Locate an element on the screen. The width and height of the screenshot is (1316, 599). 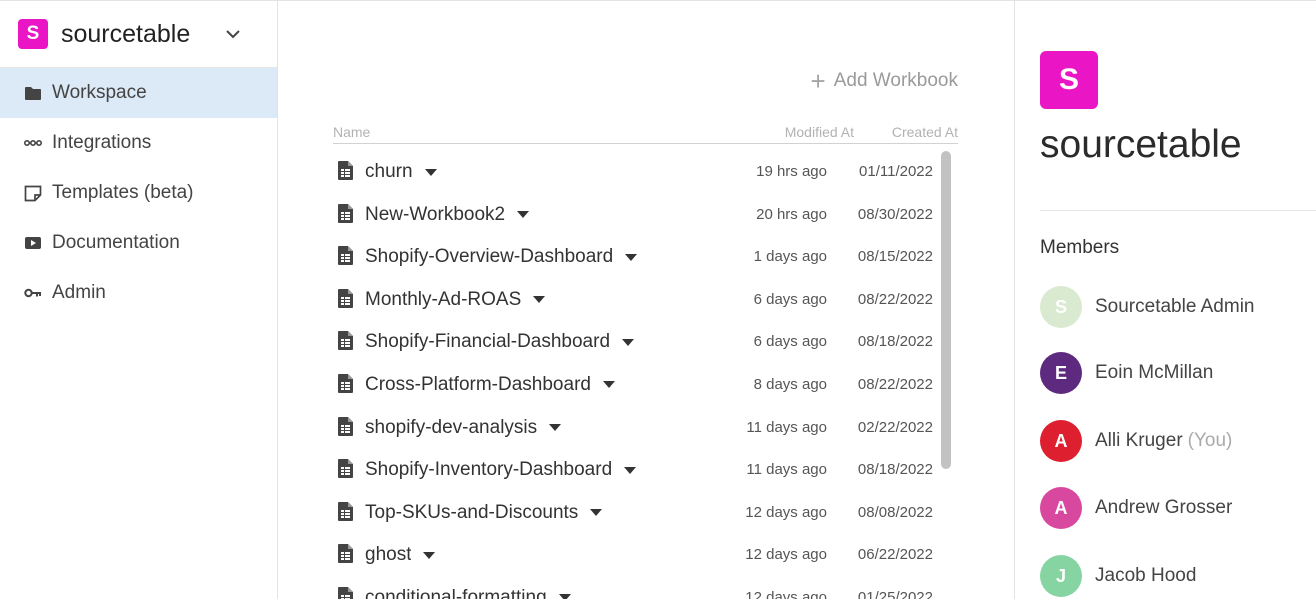
workbook-name: Cross-Platform-Dashboard is located at coordinates (490, 385).